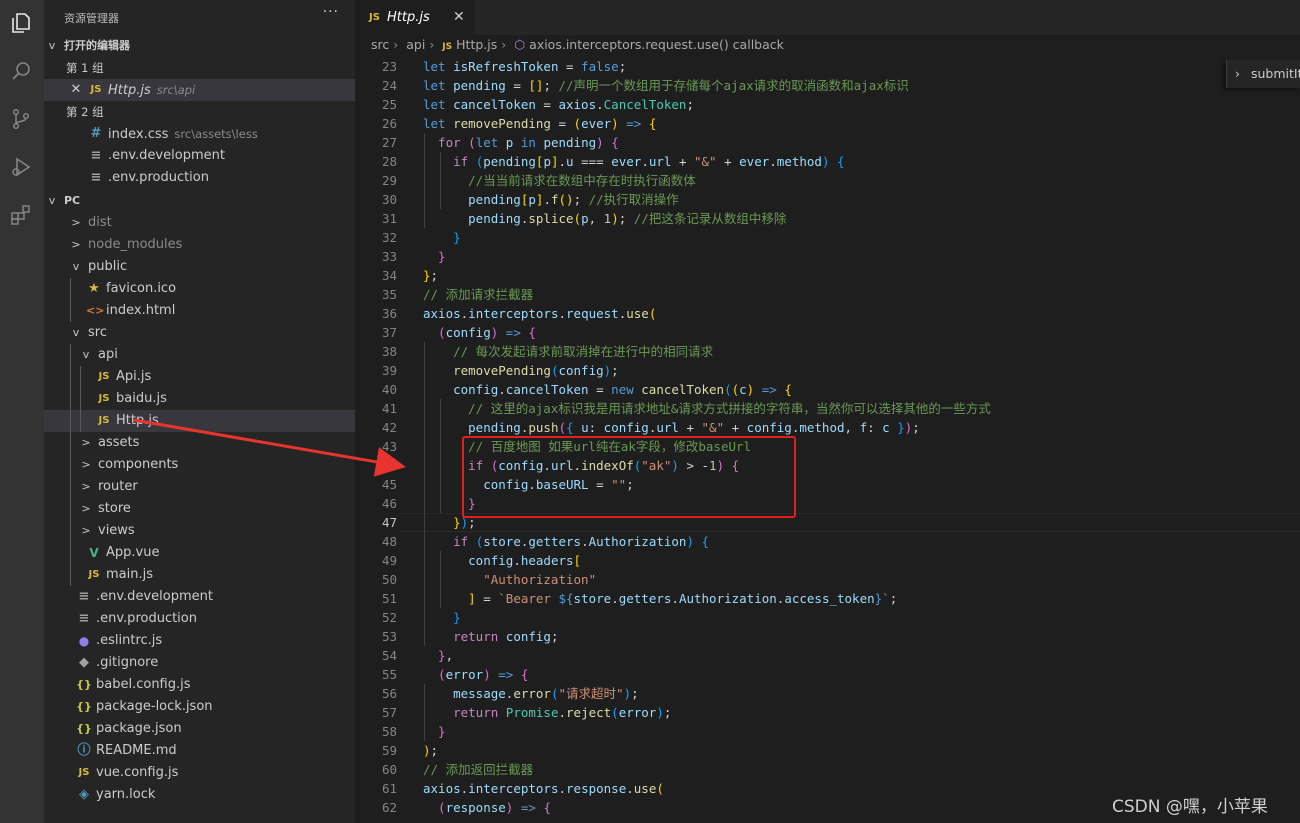  What do you see at coordinates (331, 12) in the screenshot?
I see `more-actions-icon: ···` at bounding box center [331, 12].